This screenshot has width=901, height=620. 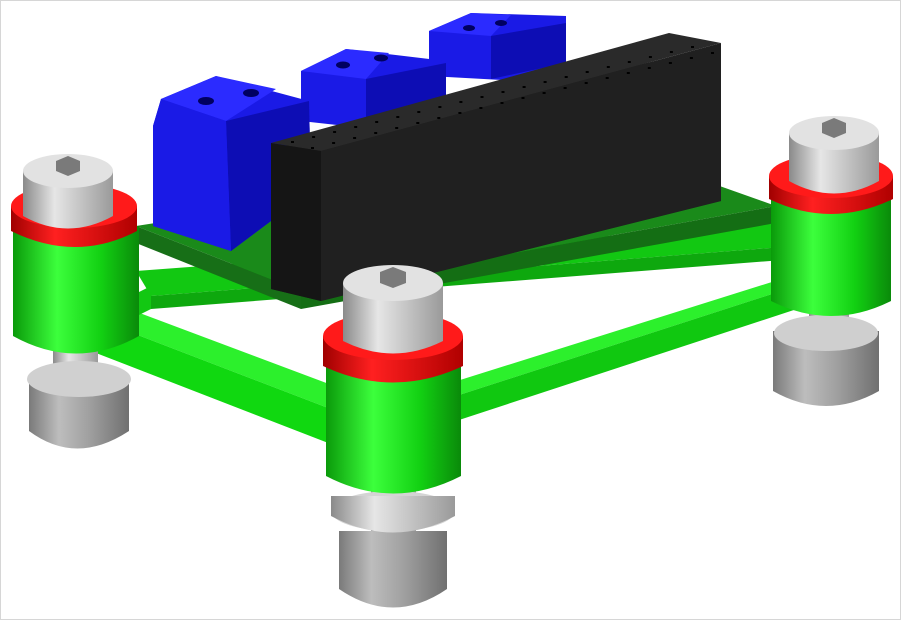 What do you see at coordinates (393, 436) in the screenshot?
I see `corner-standoff-front` at bounding box center [393, 436].